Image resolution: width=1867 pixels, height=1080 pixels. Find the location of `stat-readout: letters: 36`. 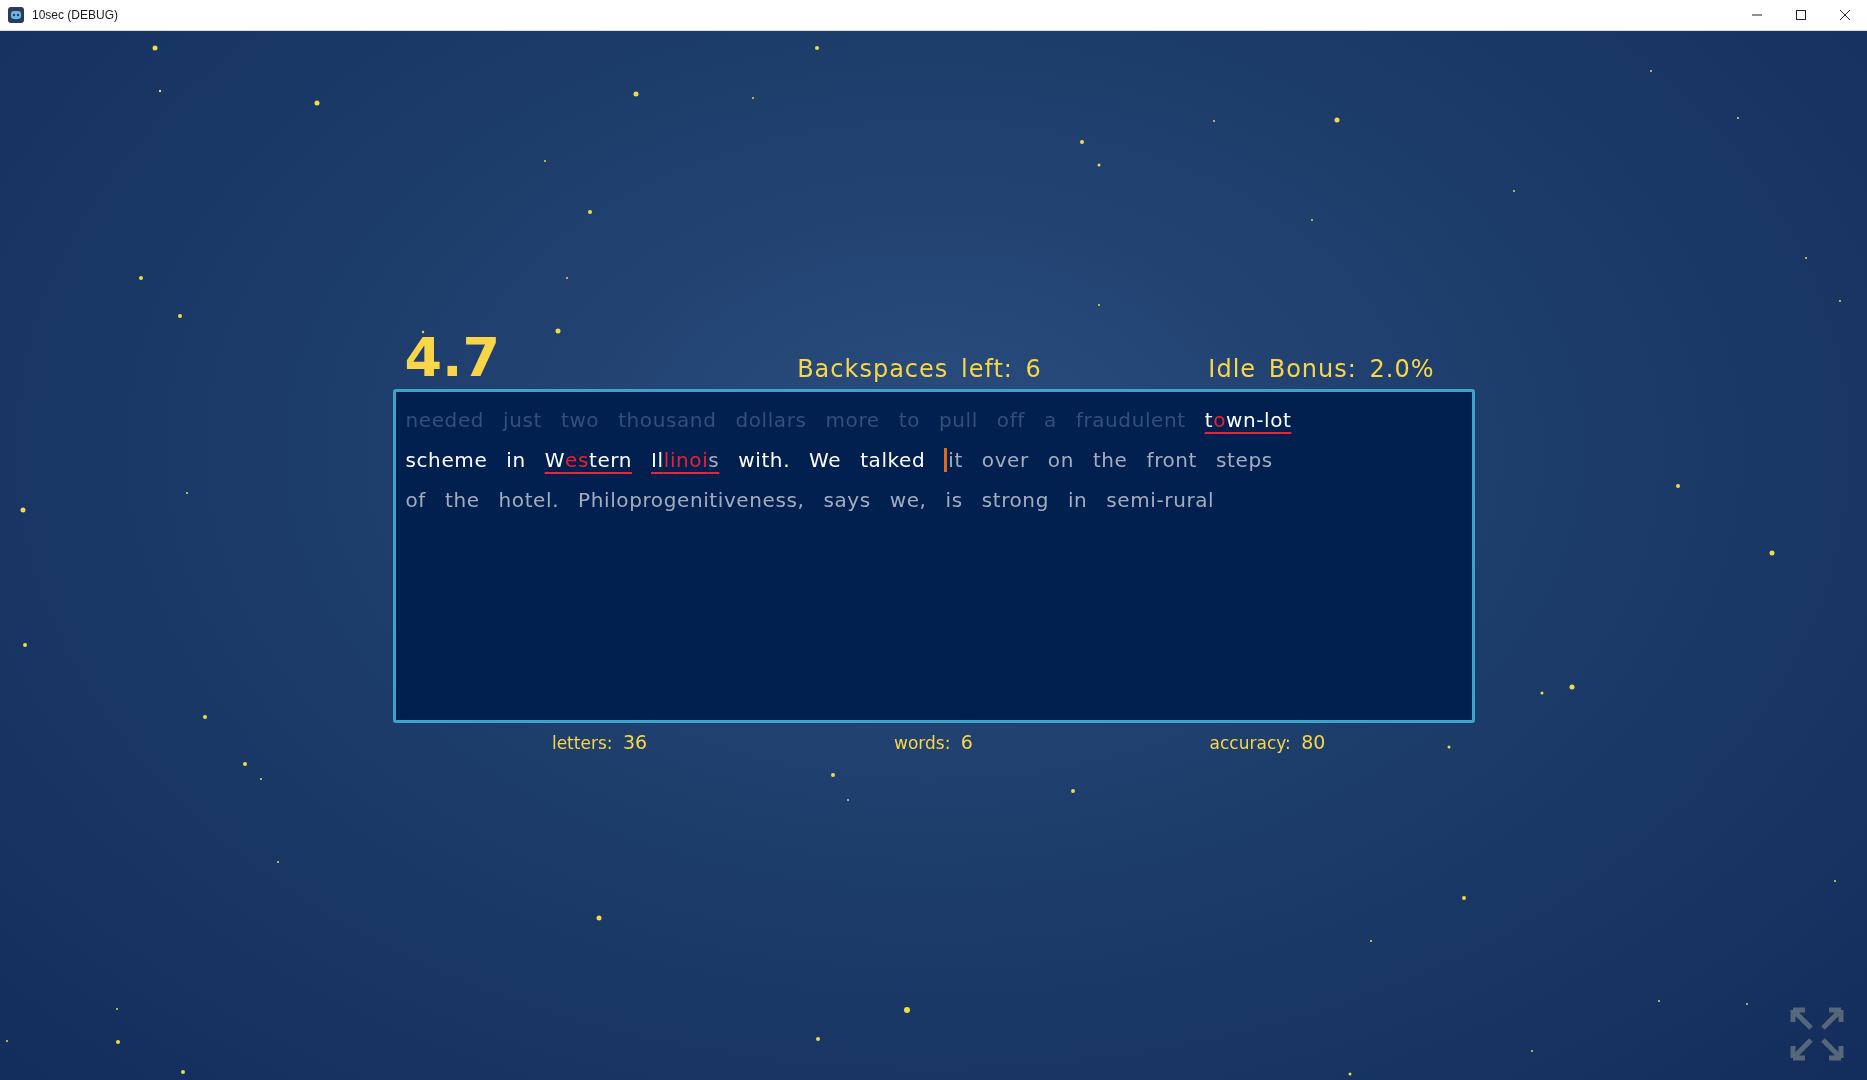

stat-readout: letters: 36 is located at coordinates (599, 742).